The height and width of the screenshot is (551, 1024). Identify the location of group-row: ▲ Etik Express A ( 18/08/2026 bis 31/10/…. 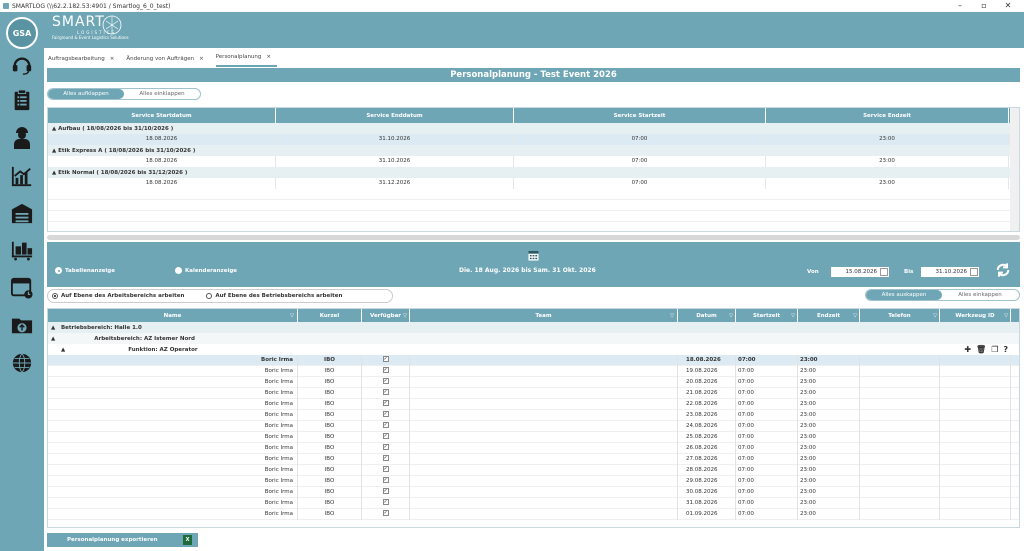
(533, 150).